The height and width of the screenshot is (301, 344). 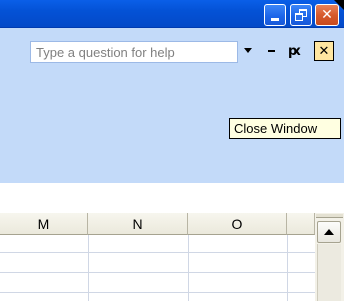 What do you see at coordinates (285, 128) in the screenshot?
I see `close-window-tooltip: Close Window` at bounding box center [285, 128].